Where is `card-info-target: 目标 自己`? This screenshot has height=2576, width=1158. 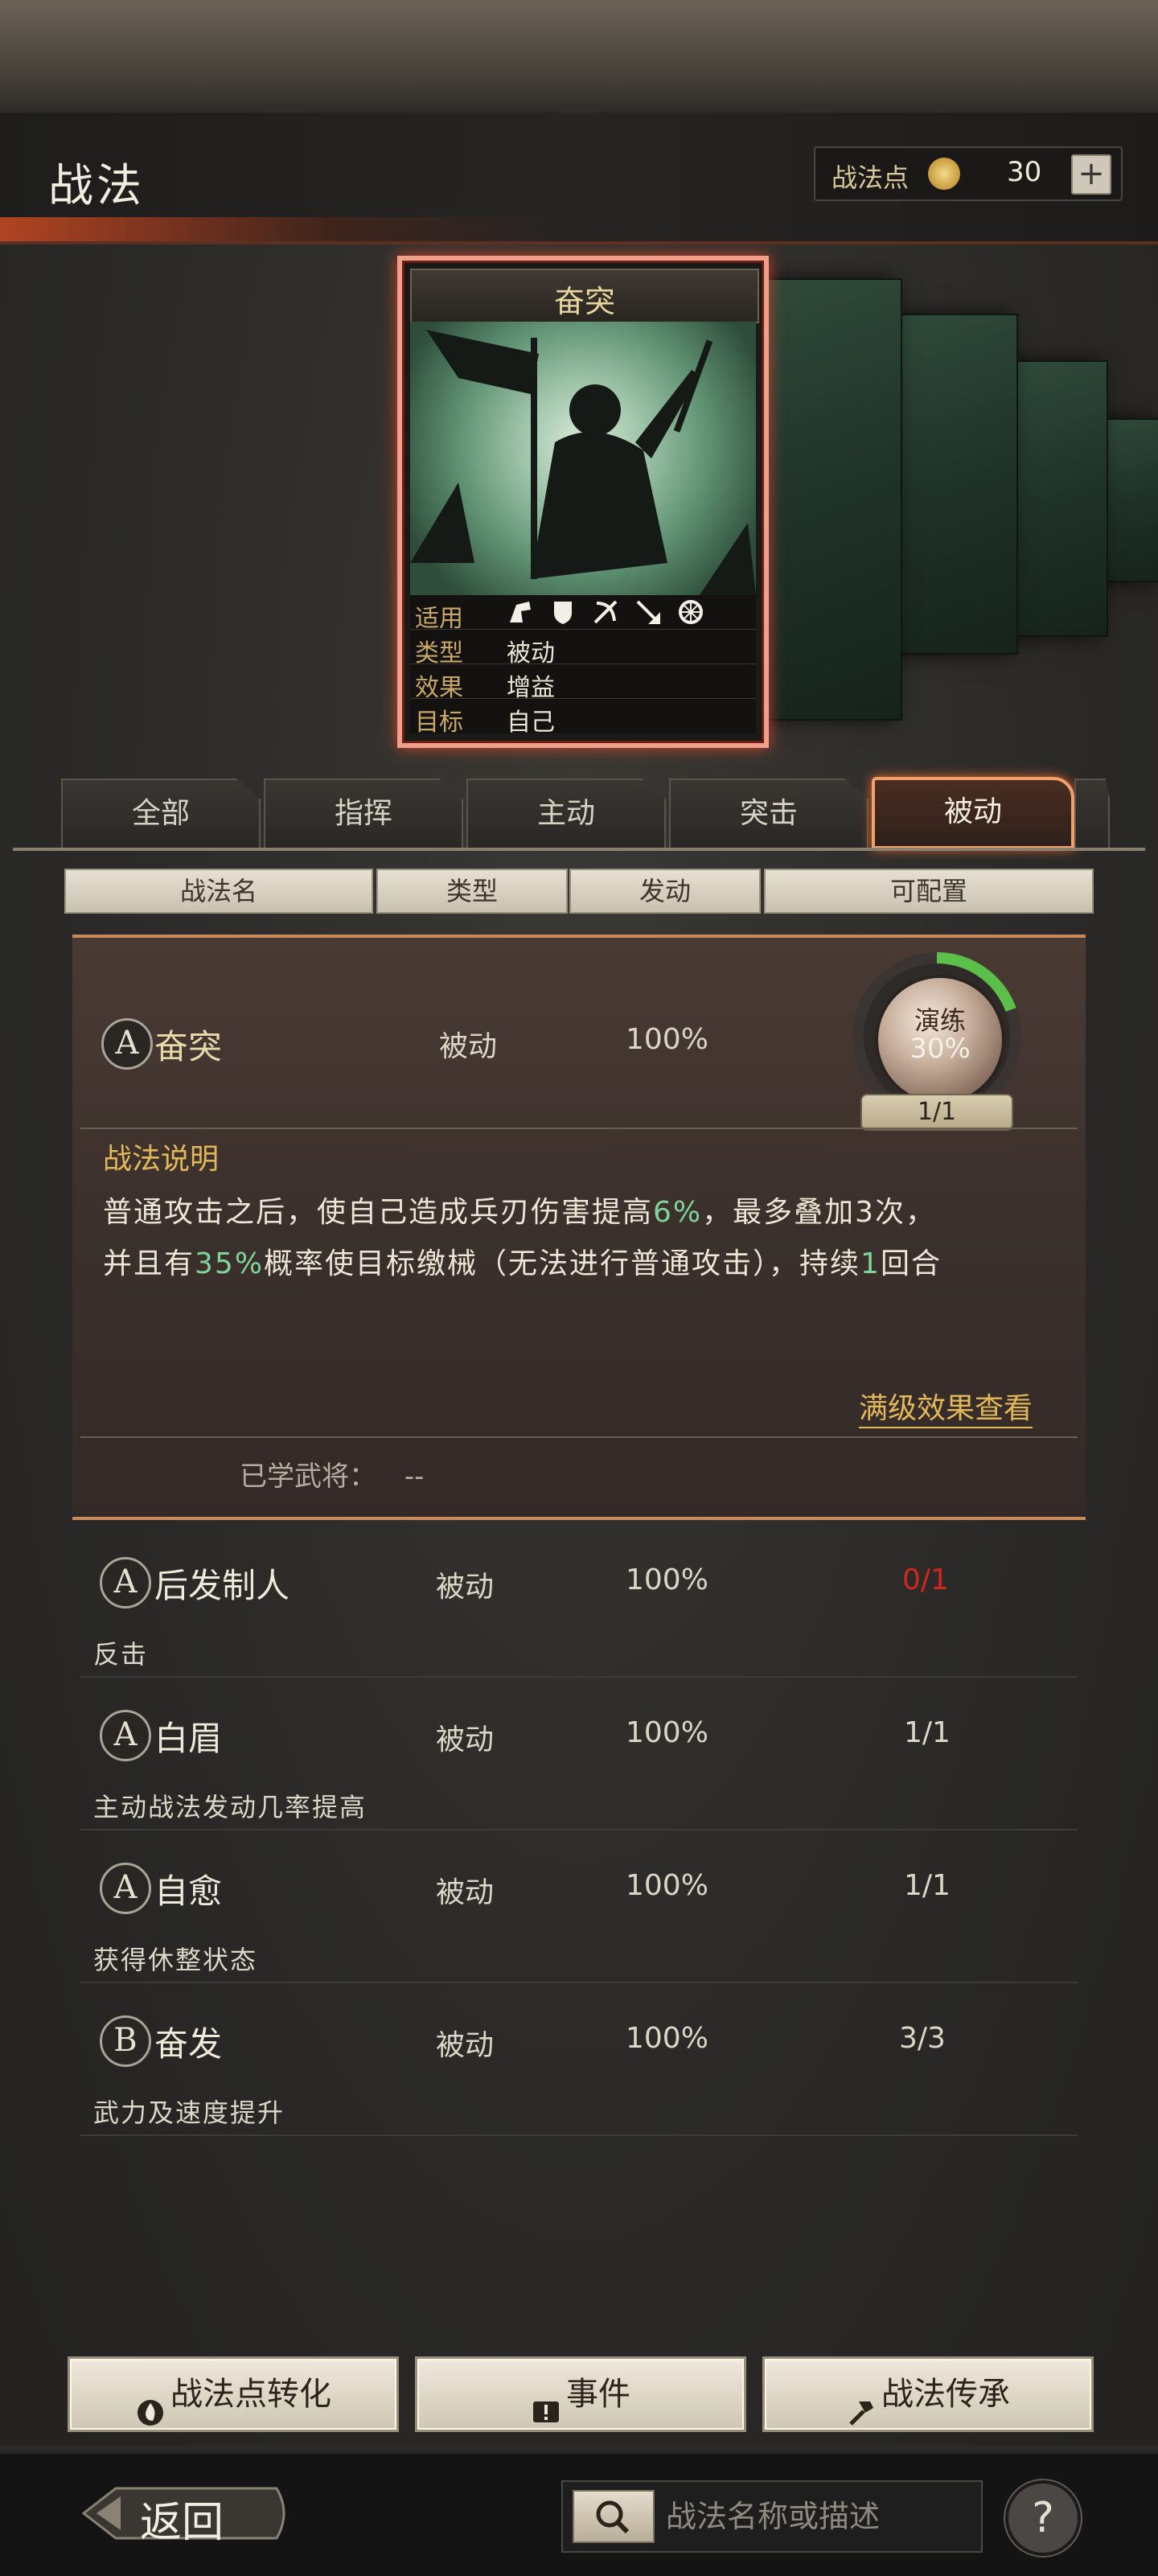
card-info-target: 目标 自己 is located at coordinates (583, 718).